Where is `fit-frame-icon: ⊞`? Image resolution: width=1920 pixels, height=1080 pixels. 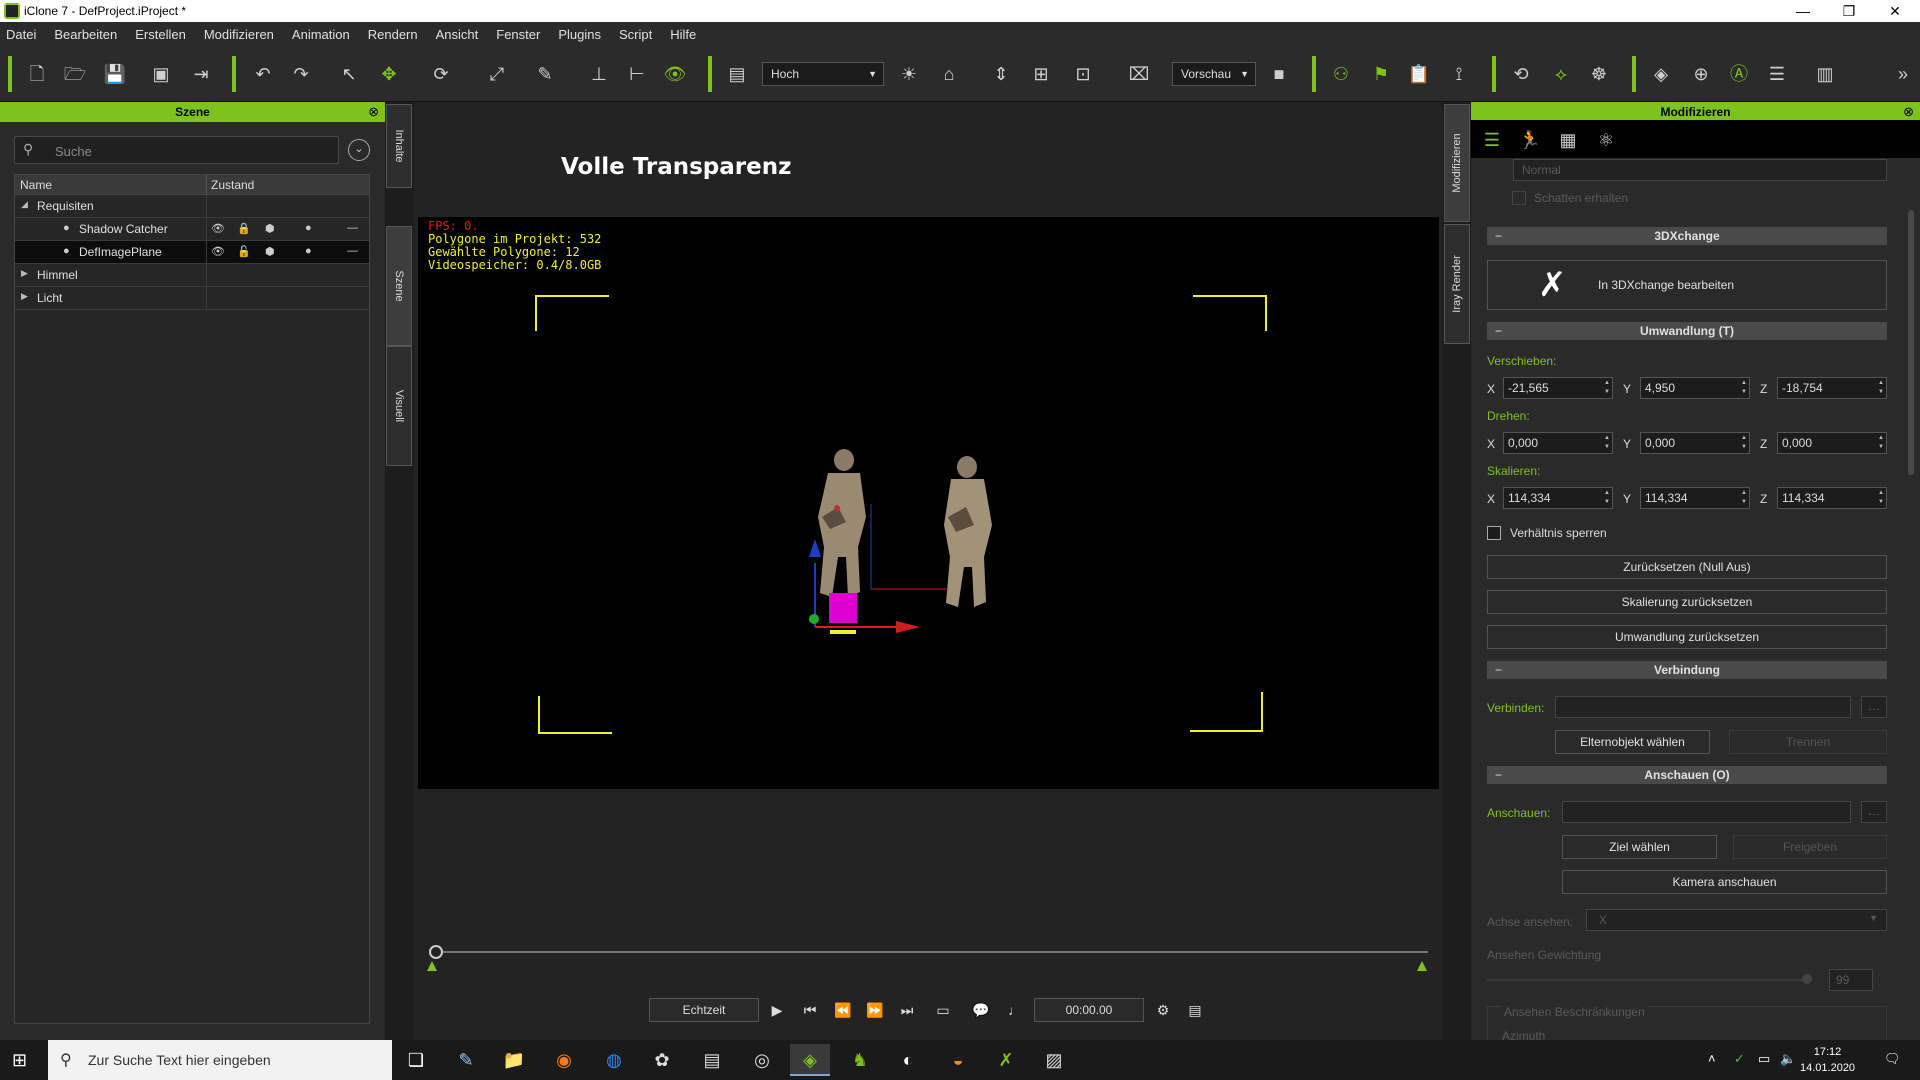 fit-frame-icon: ⊞ is located at coordinates (1041, 74).